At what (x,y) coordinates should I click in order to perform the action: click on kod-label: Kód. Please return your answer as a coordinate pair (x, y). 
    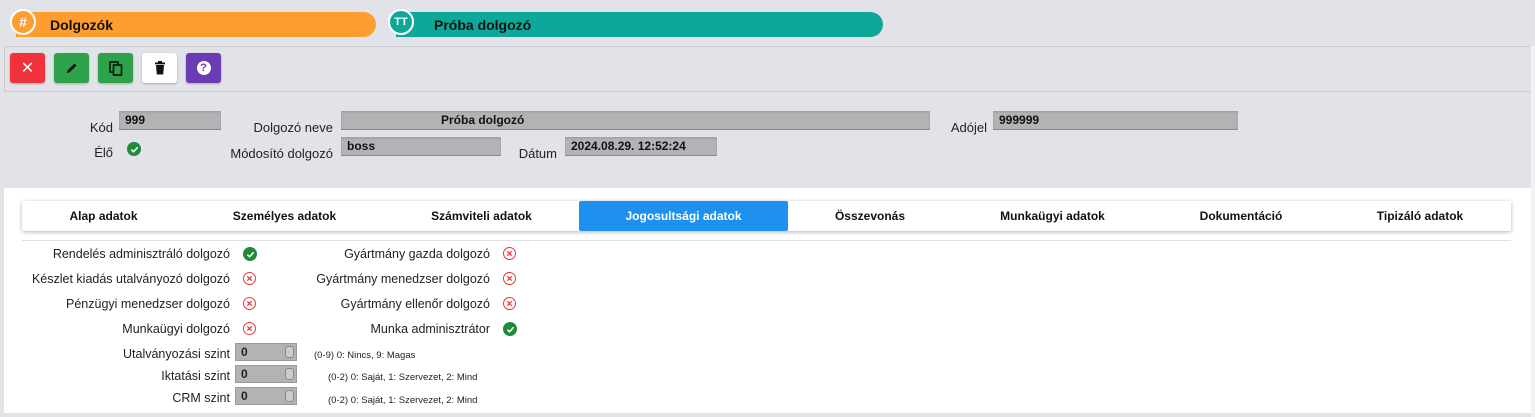
    Looking at the image, I should click on (101, 127).